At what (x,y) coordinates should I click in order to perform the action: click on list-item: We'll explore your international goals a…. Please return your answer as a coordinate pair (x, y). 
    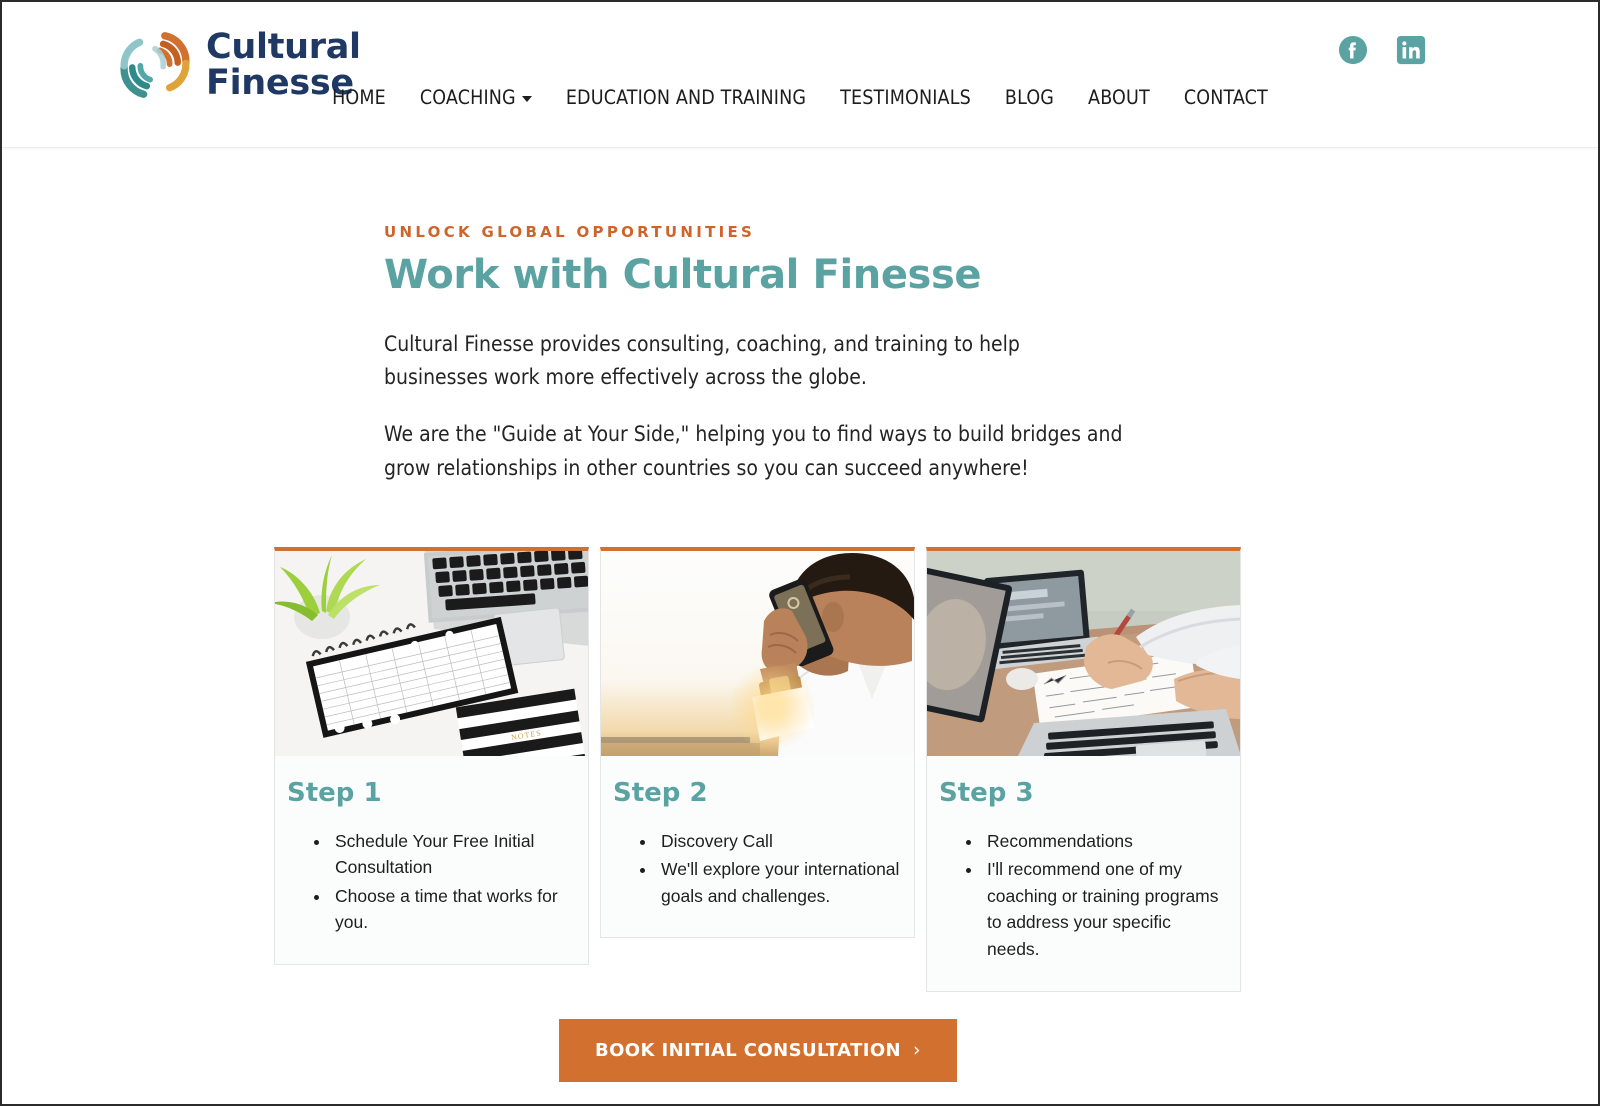
    Looking at the image, I should click on (778, 882).